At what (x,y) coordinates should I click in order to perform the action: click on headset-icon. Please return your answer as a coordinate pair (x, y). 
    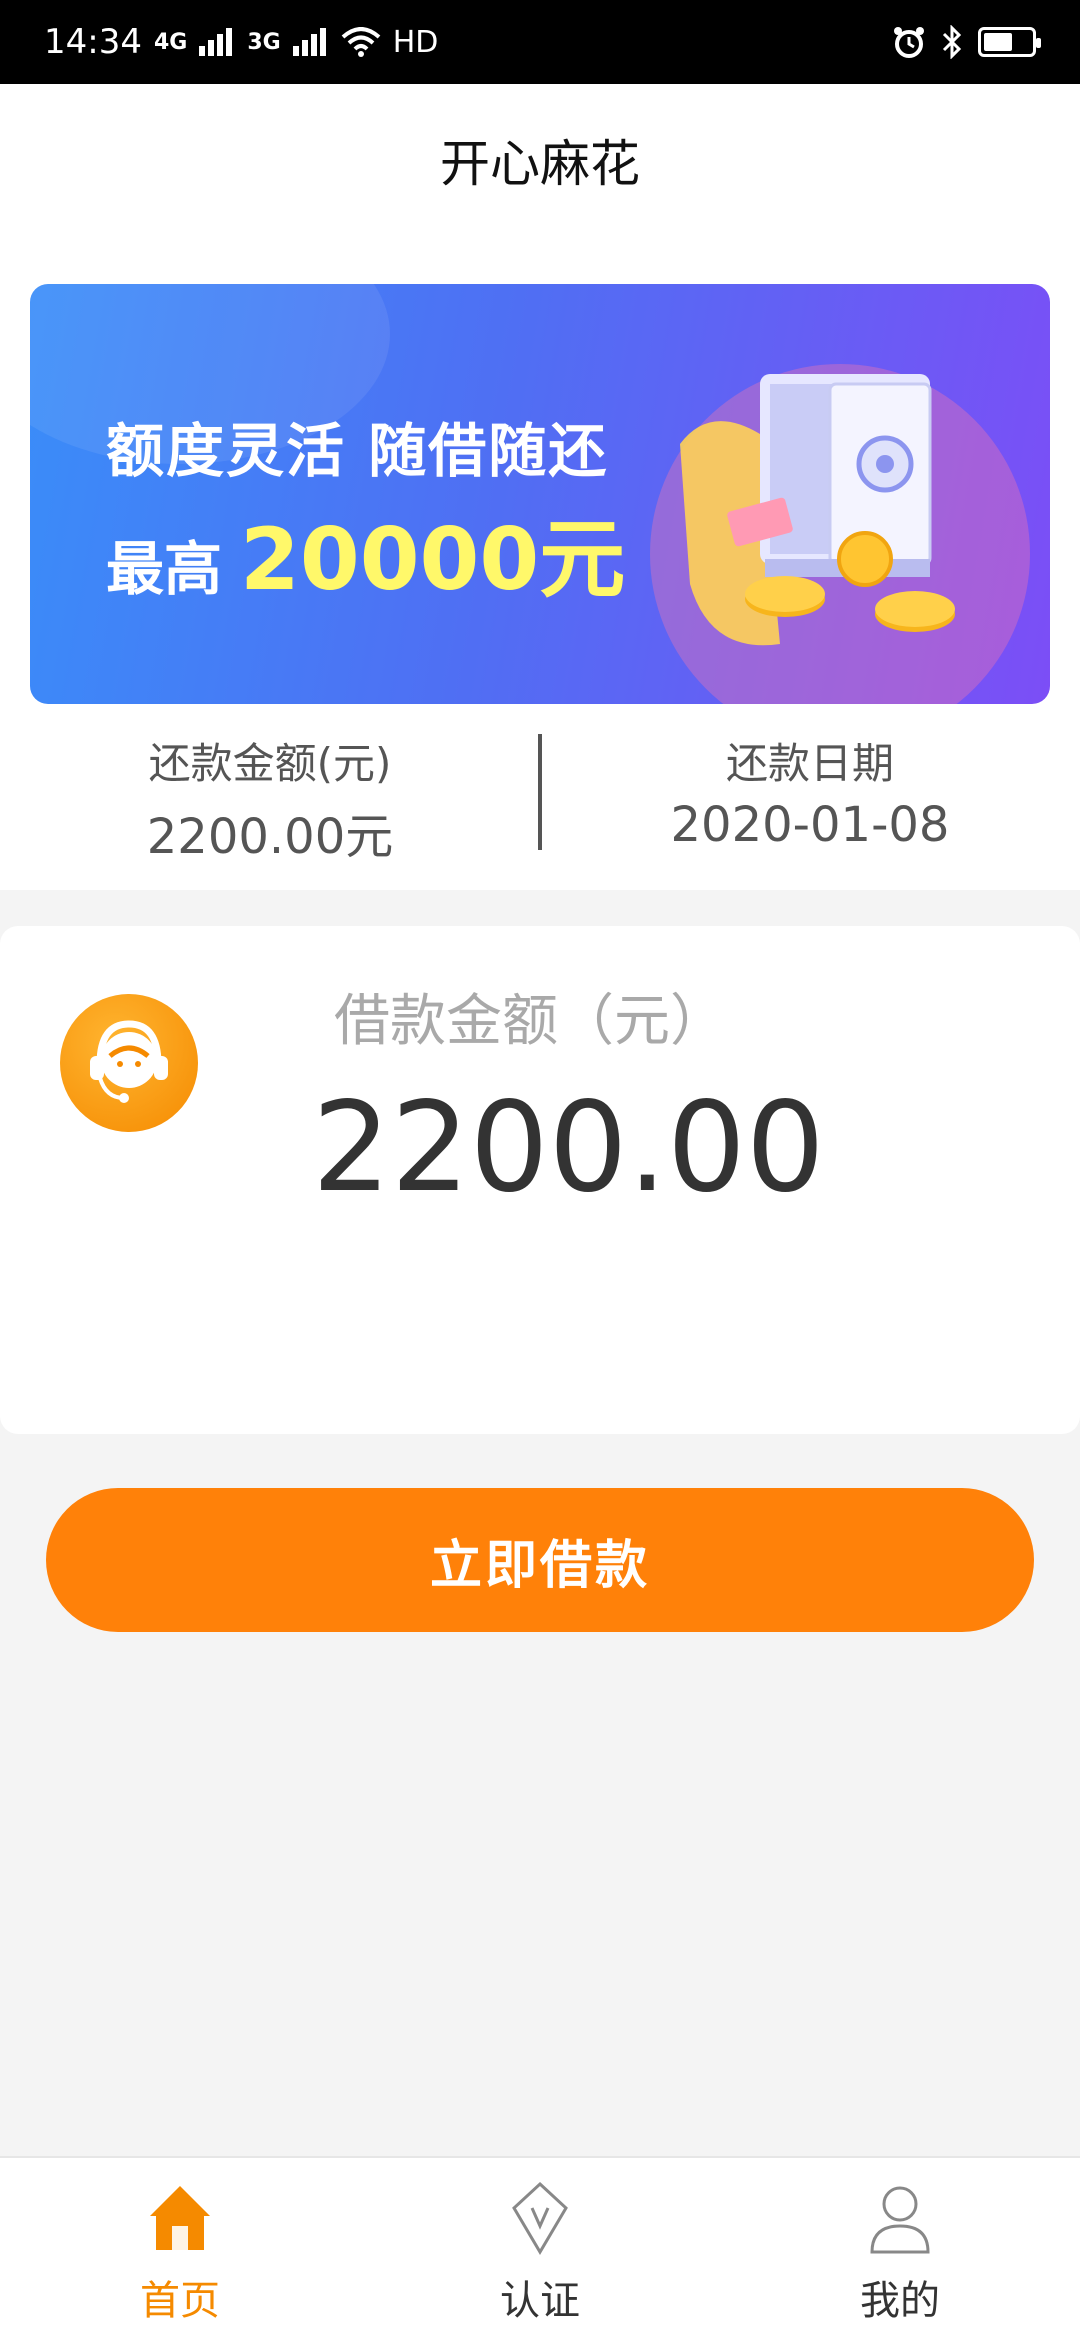
    Looking at the image, I should click on (129, 1061).